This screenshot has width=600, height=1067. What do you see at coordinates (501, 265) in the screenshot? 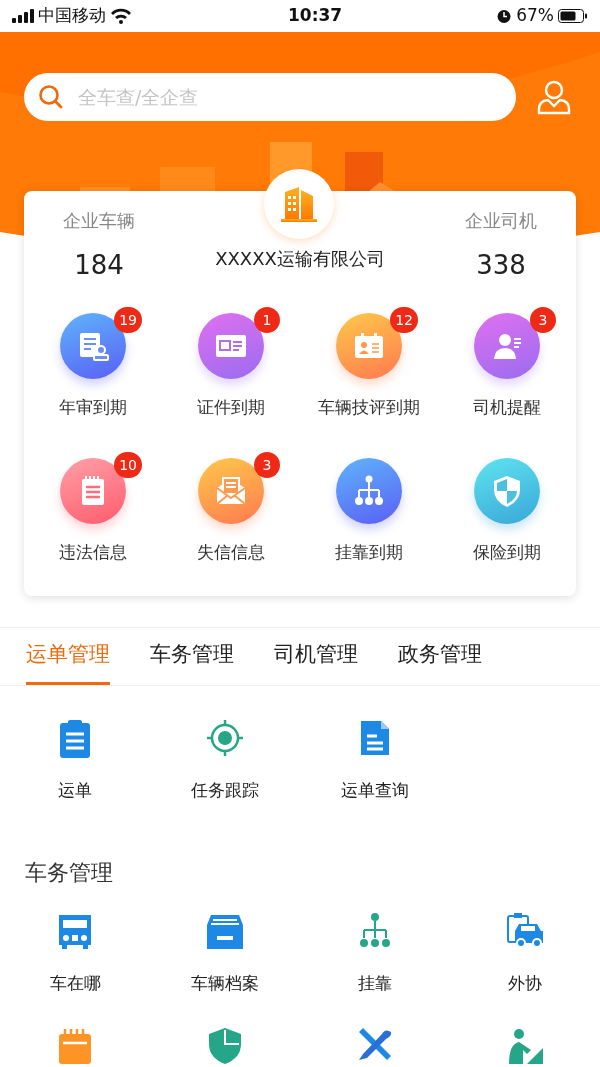
I see `stat-value: 338` at bounding box center [501, 265].